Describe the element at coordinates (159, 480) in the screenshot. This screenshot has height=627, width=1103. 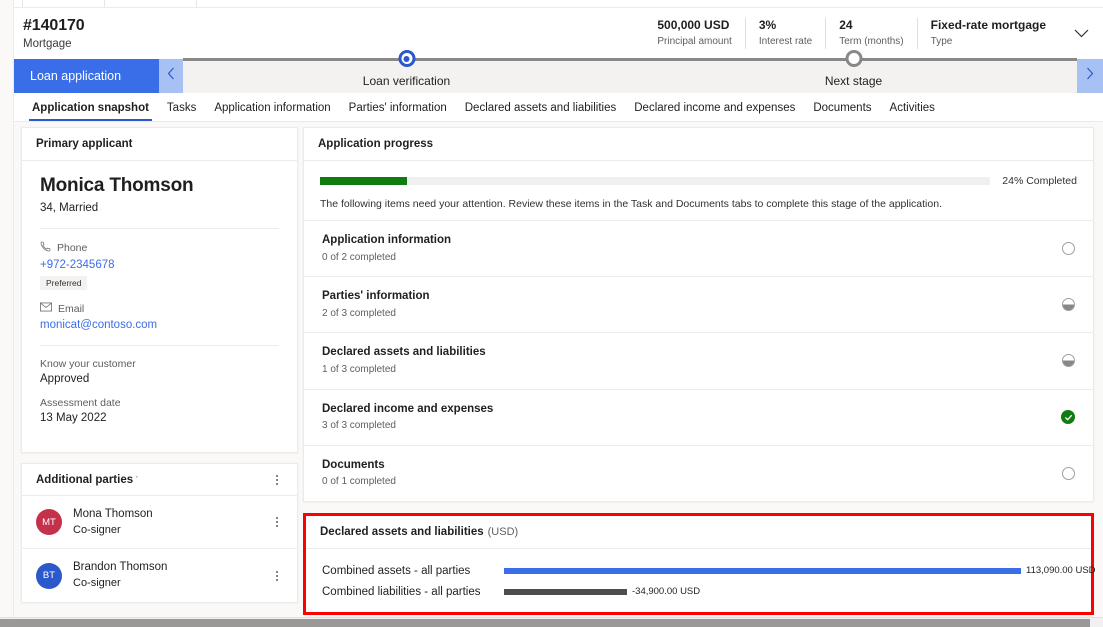
I see `additional-parties-card-header: Additional parties '` at that location.